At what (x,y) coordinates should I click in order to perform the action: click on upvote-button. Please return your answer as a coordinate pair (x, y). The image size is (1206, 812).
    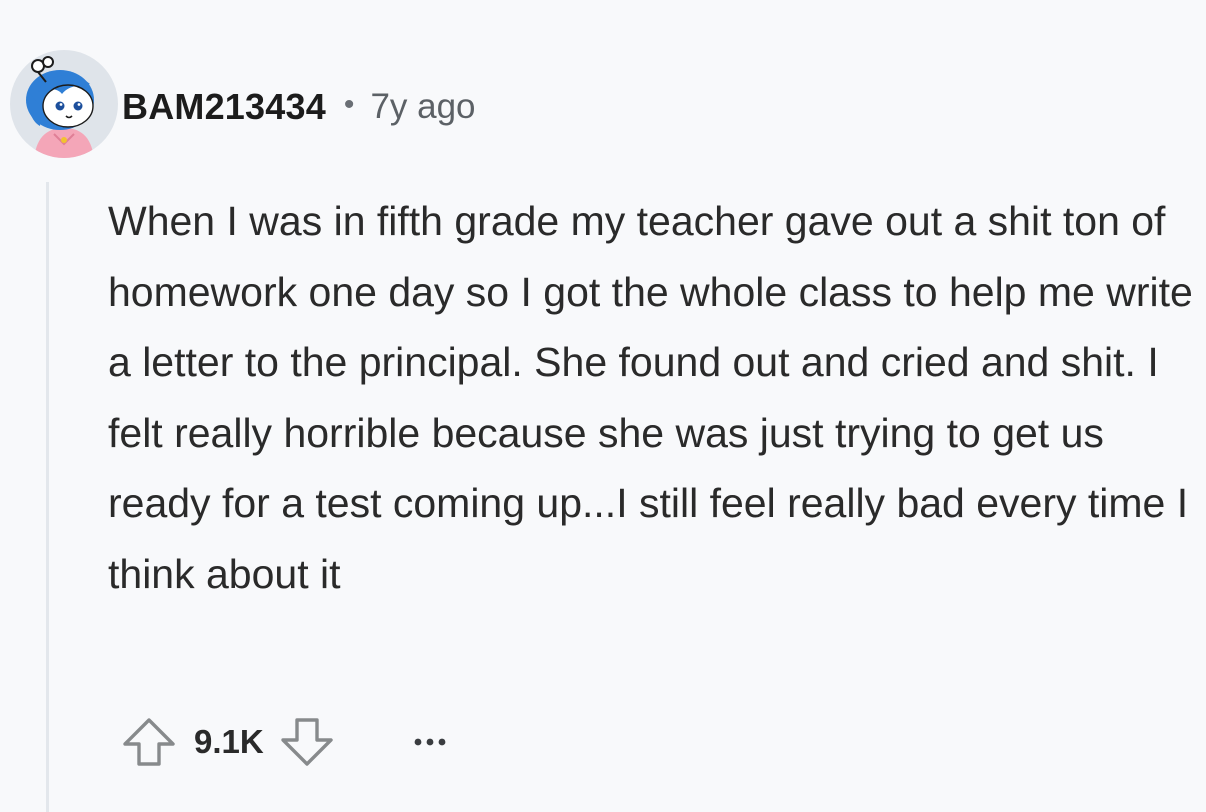
    Looking at the image, I should click on (149, 742).